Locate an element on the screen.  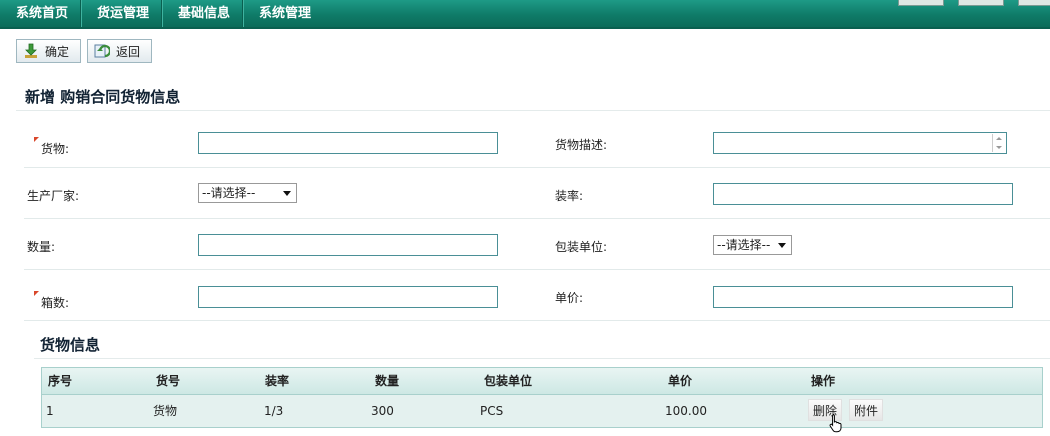
main-nav: 系统首页 货运管理 基础信息 系统管理 is located at coordinates (161, 13).